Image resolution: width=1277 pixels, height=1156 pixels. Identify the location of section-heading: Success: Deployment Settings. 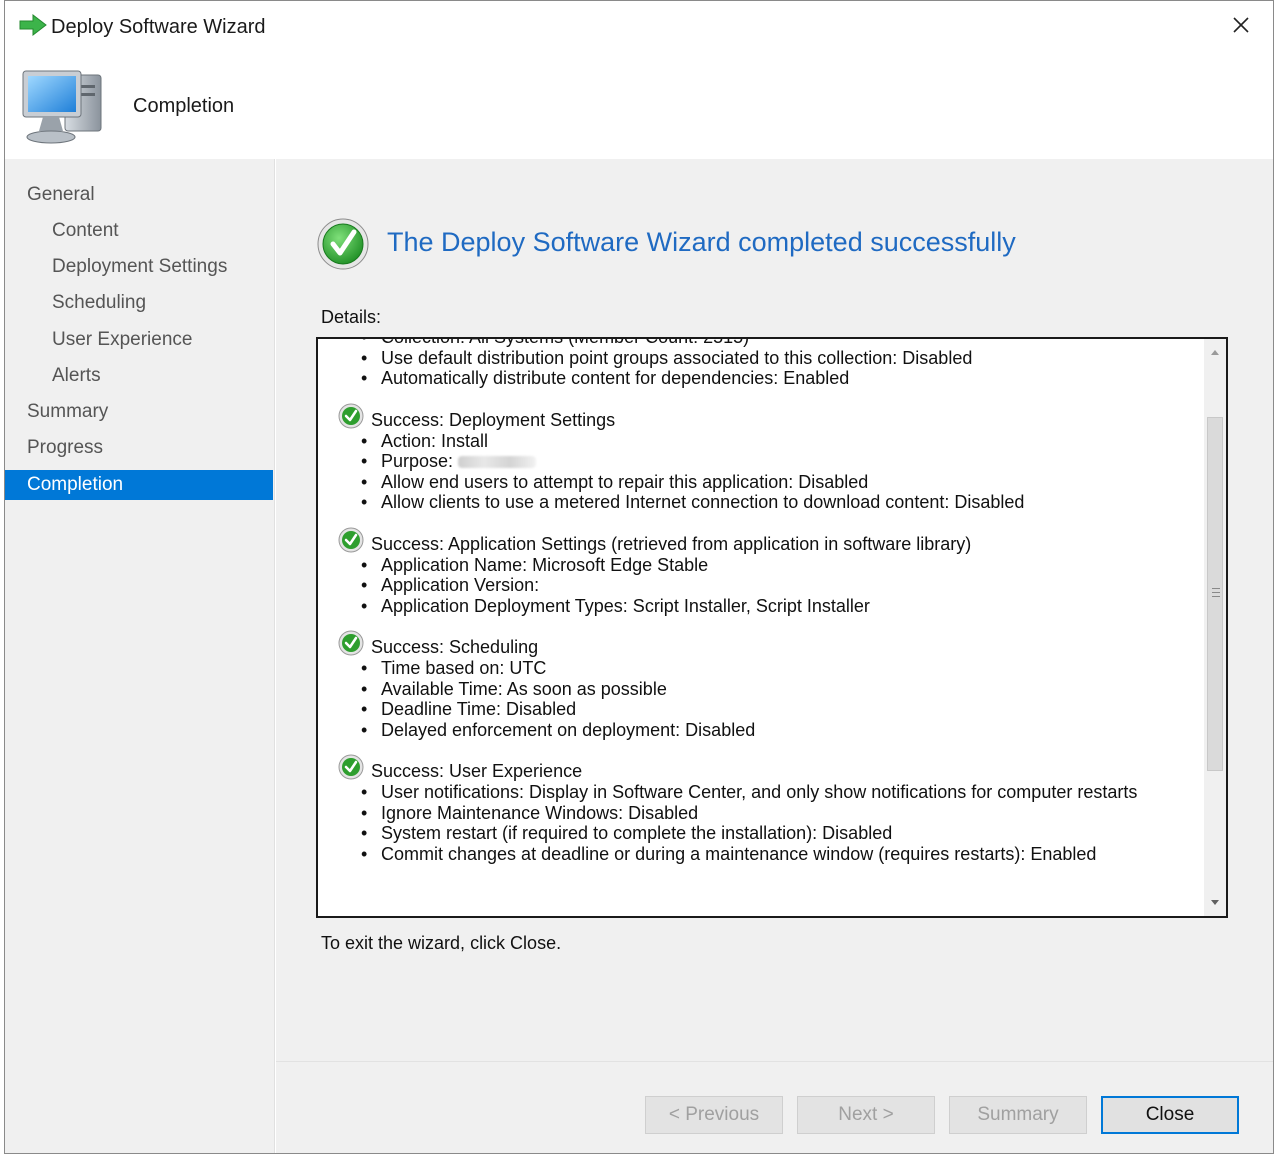
(768, 417).